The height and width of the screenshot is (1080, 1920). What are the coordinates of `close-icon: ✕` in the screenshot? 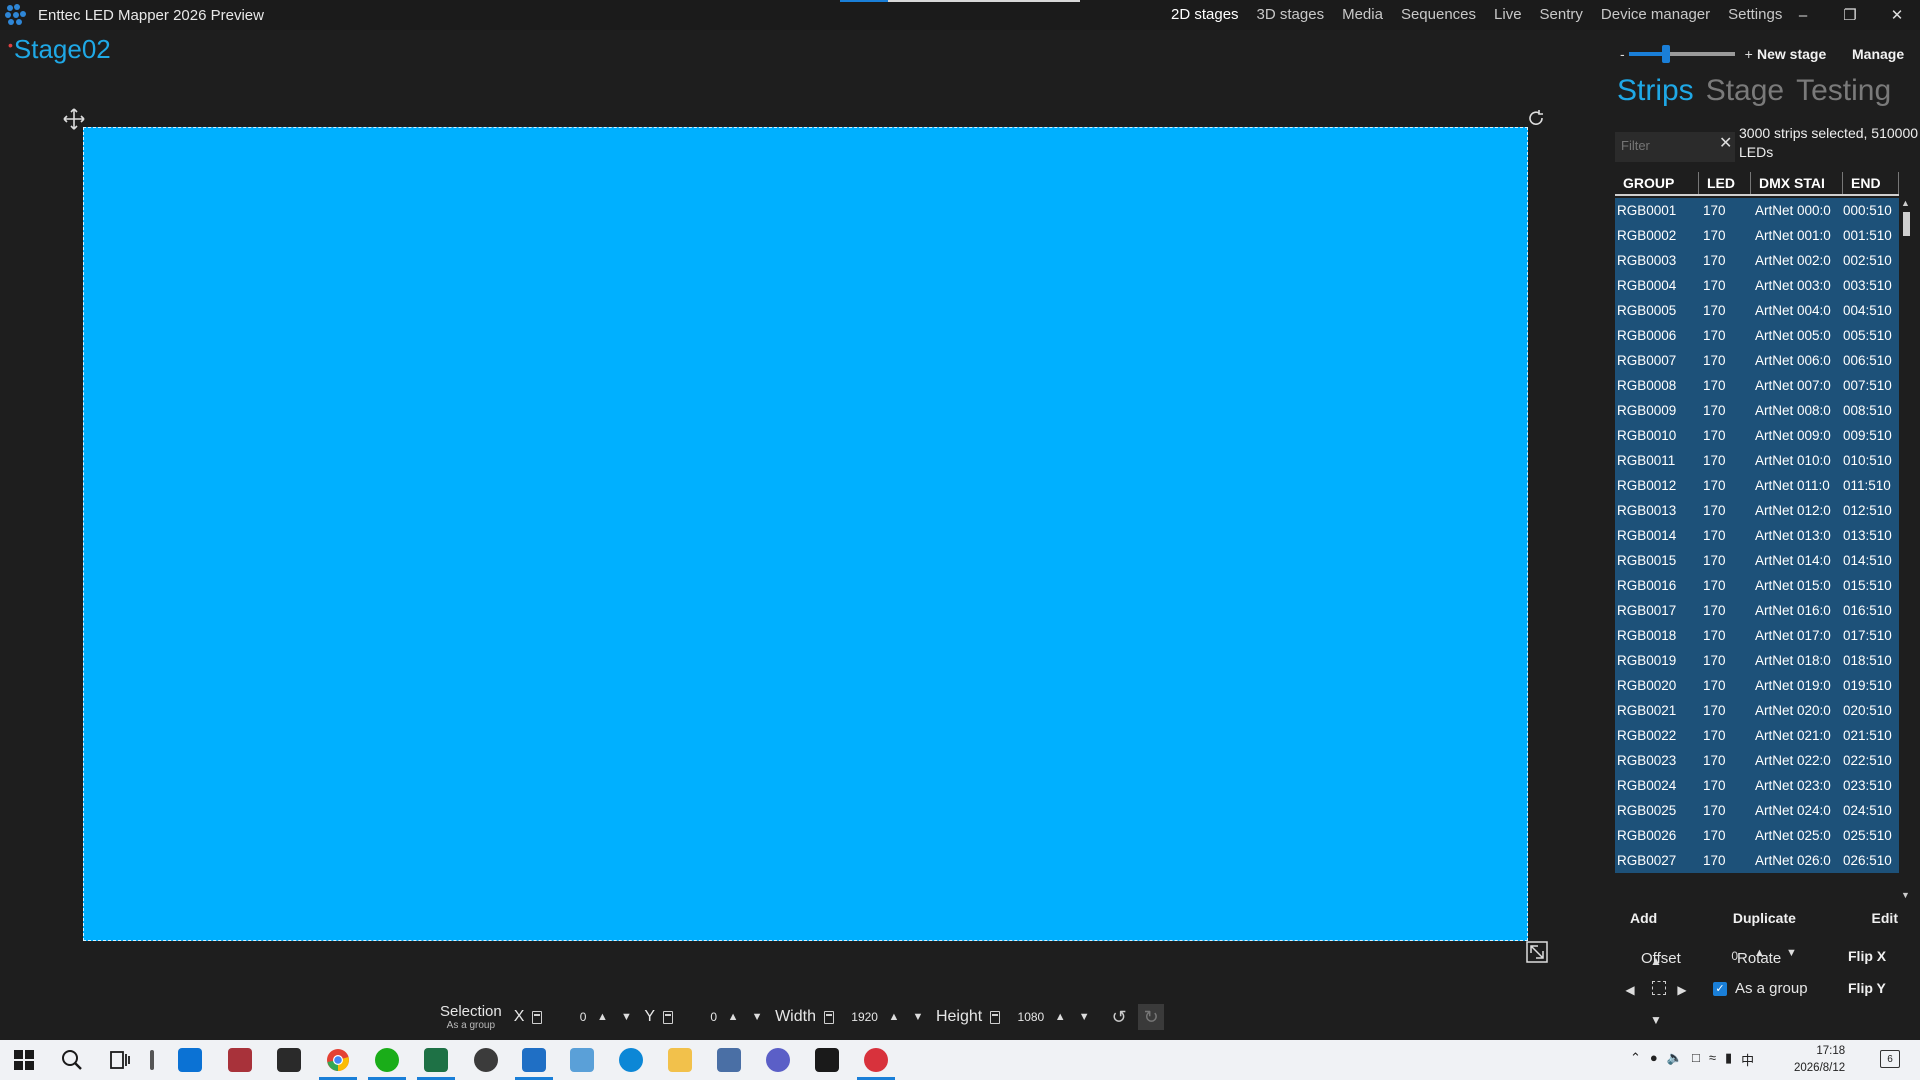 It's located at (1897, 15).